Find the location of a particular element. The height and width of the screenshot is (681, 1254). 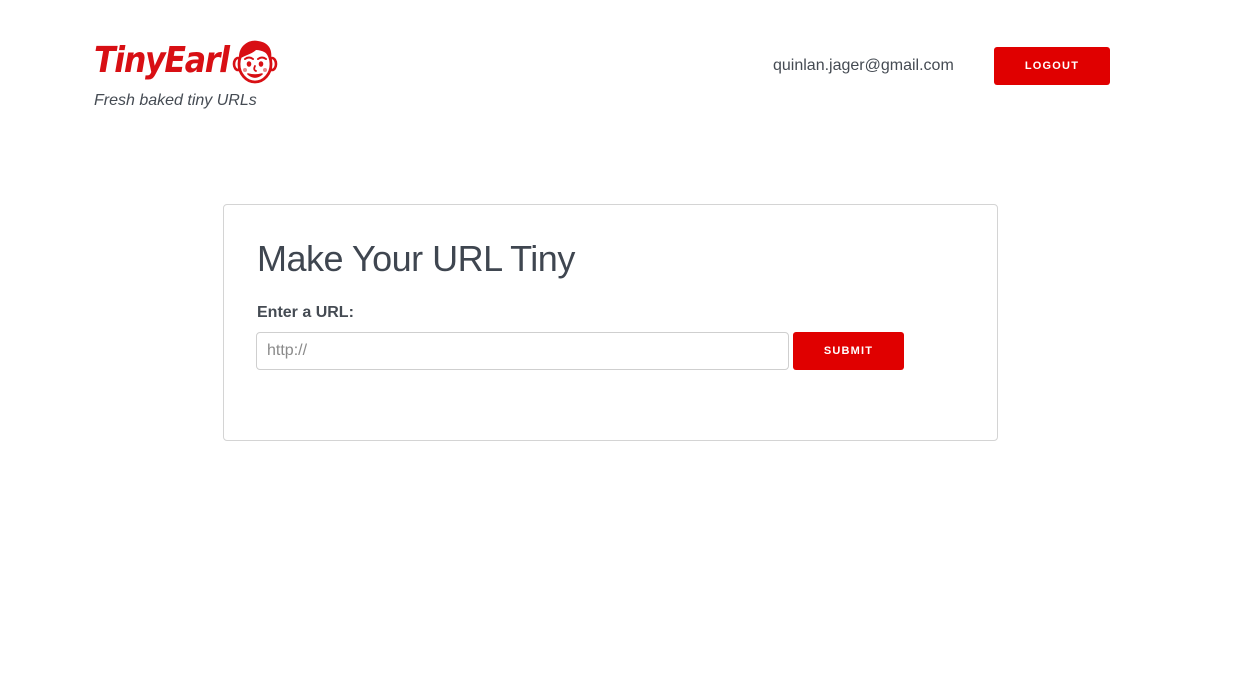

brand-name: TinyEarl is located at coordinates (162, 60).